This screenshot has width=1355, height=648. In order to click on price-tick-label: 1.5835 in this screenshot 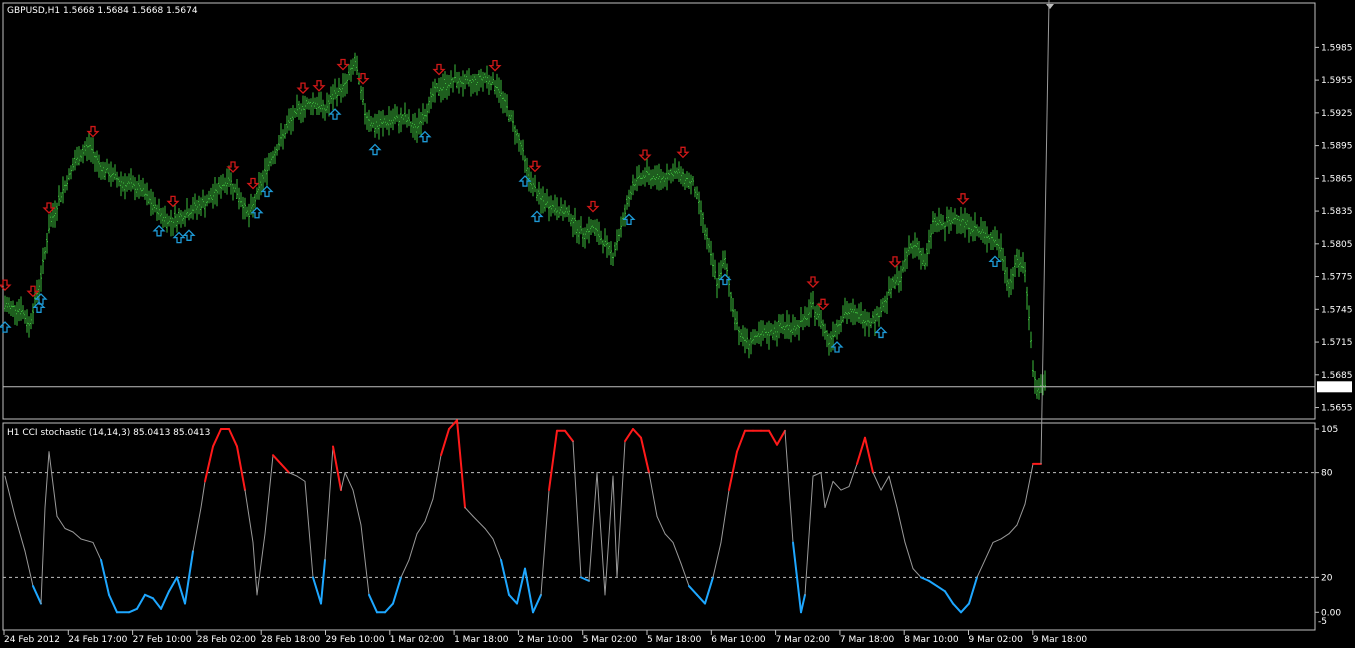, I will do `click(1337, 212)`.